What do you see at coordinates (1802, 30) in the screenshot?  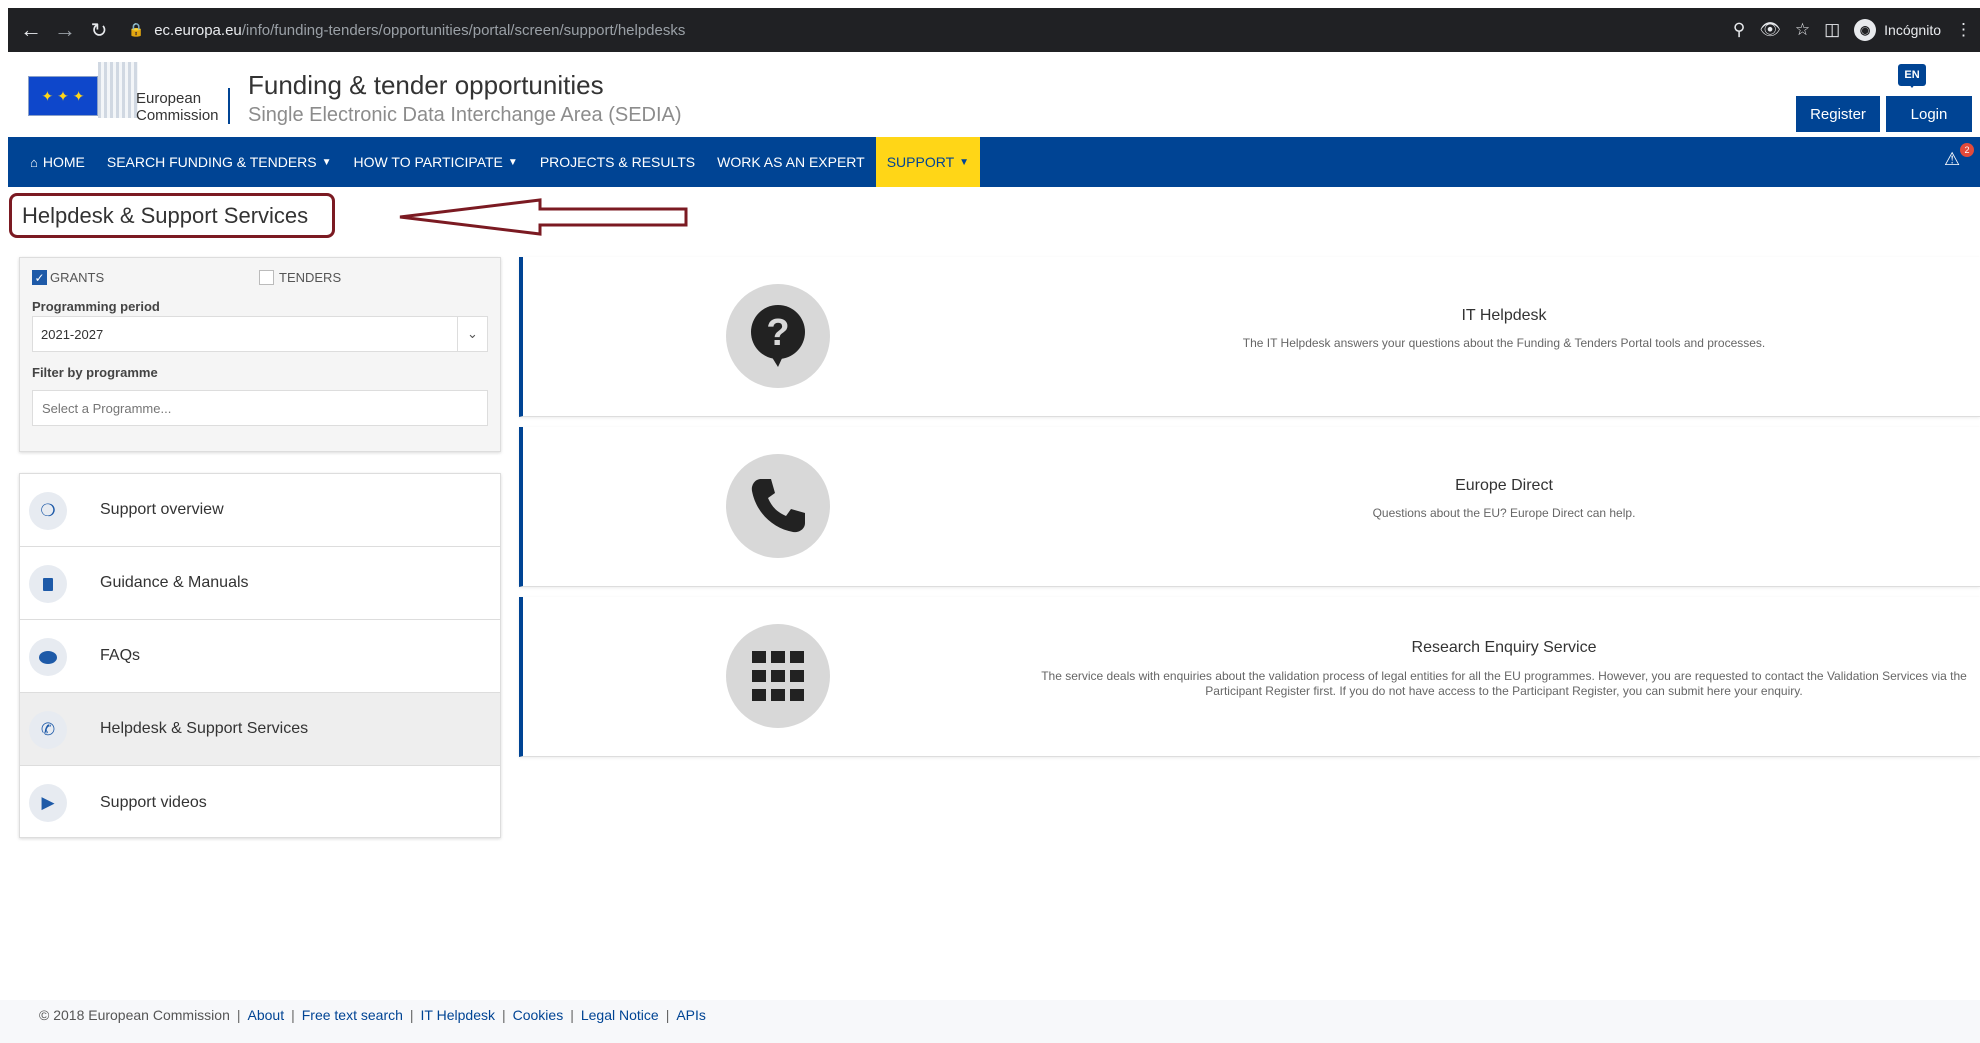 I see `star-icon: ☆` at bounding box center [1802, 30].